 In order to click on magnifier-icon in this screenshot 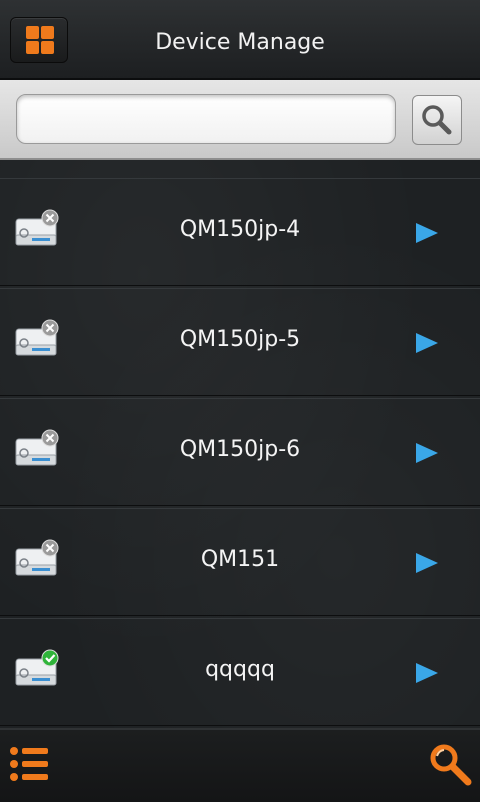, I will do `click(437, 120)`.